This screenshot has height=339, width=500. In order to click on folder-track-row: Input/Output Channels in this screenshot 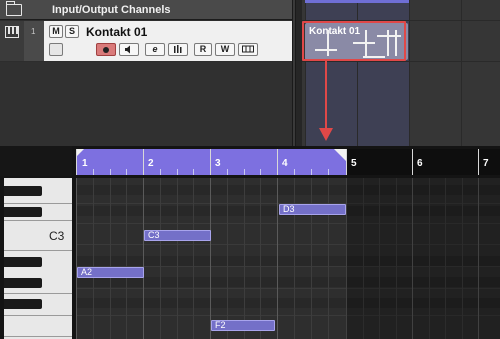, I will do `click(146, 10)`.